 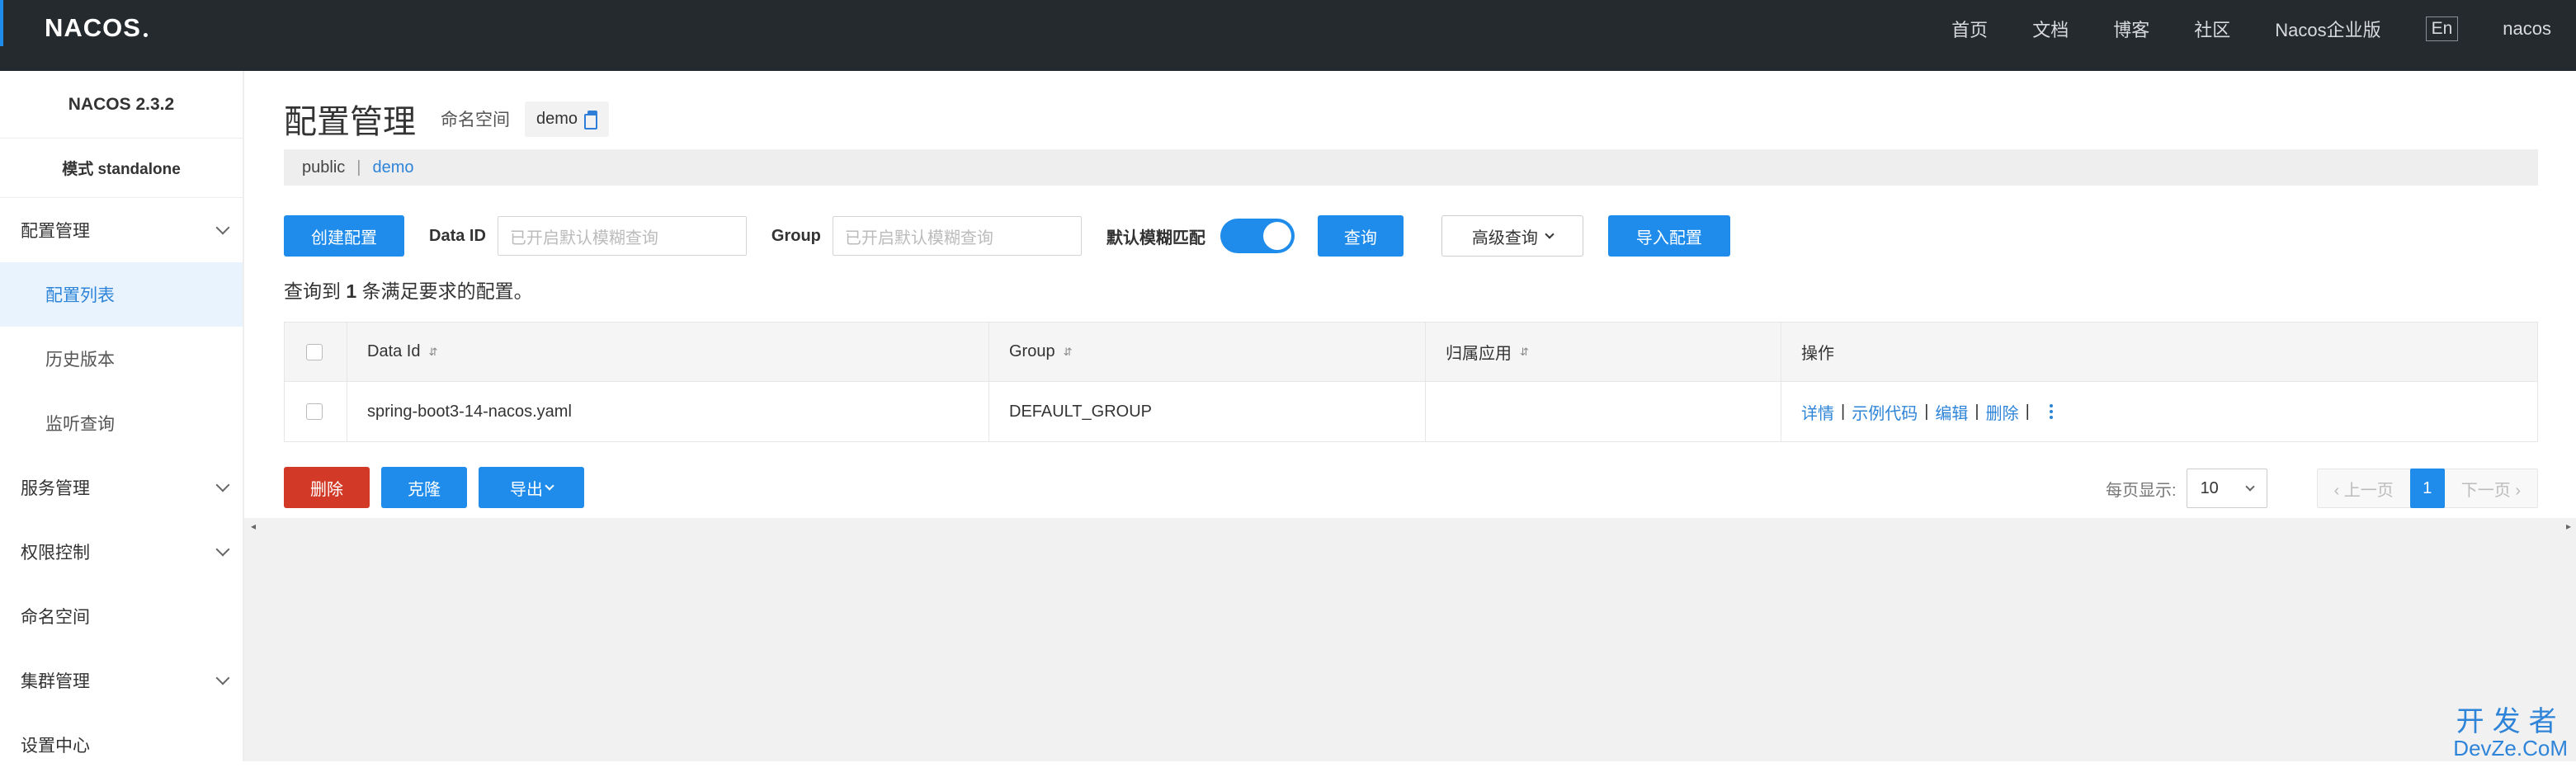 What do you see at coordinates (2131, 29) in the screenshot?
I see `nav-blog: 博客` at bounding box center [2131, 29].